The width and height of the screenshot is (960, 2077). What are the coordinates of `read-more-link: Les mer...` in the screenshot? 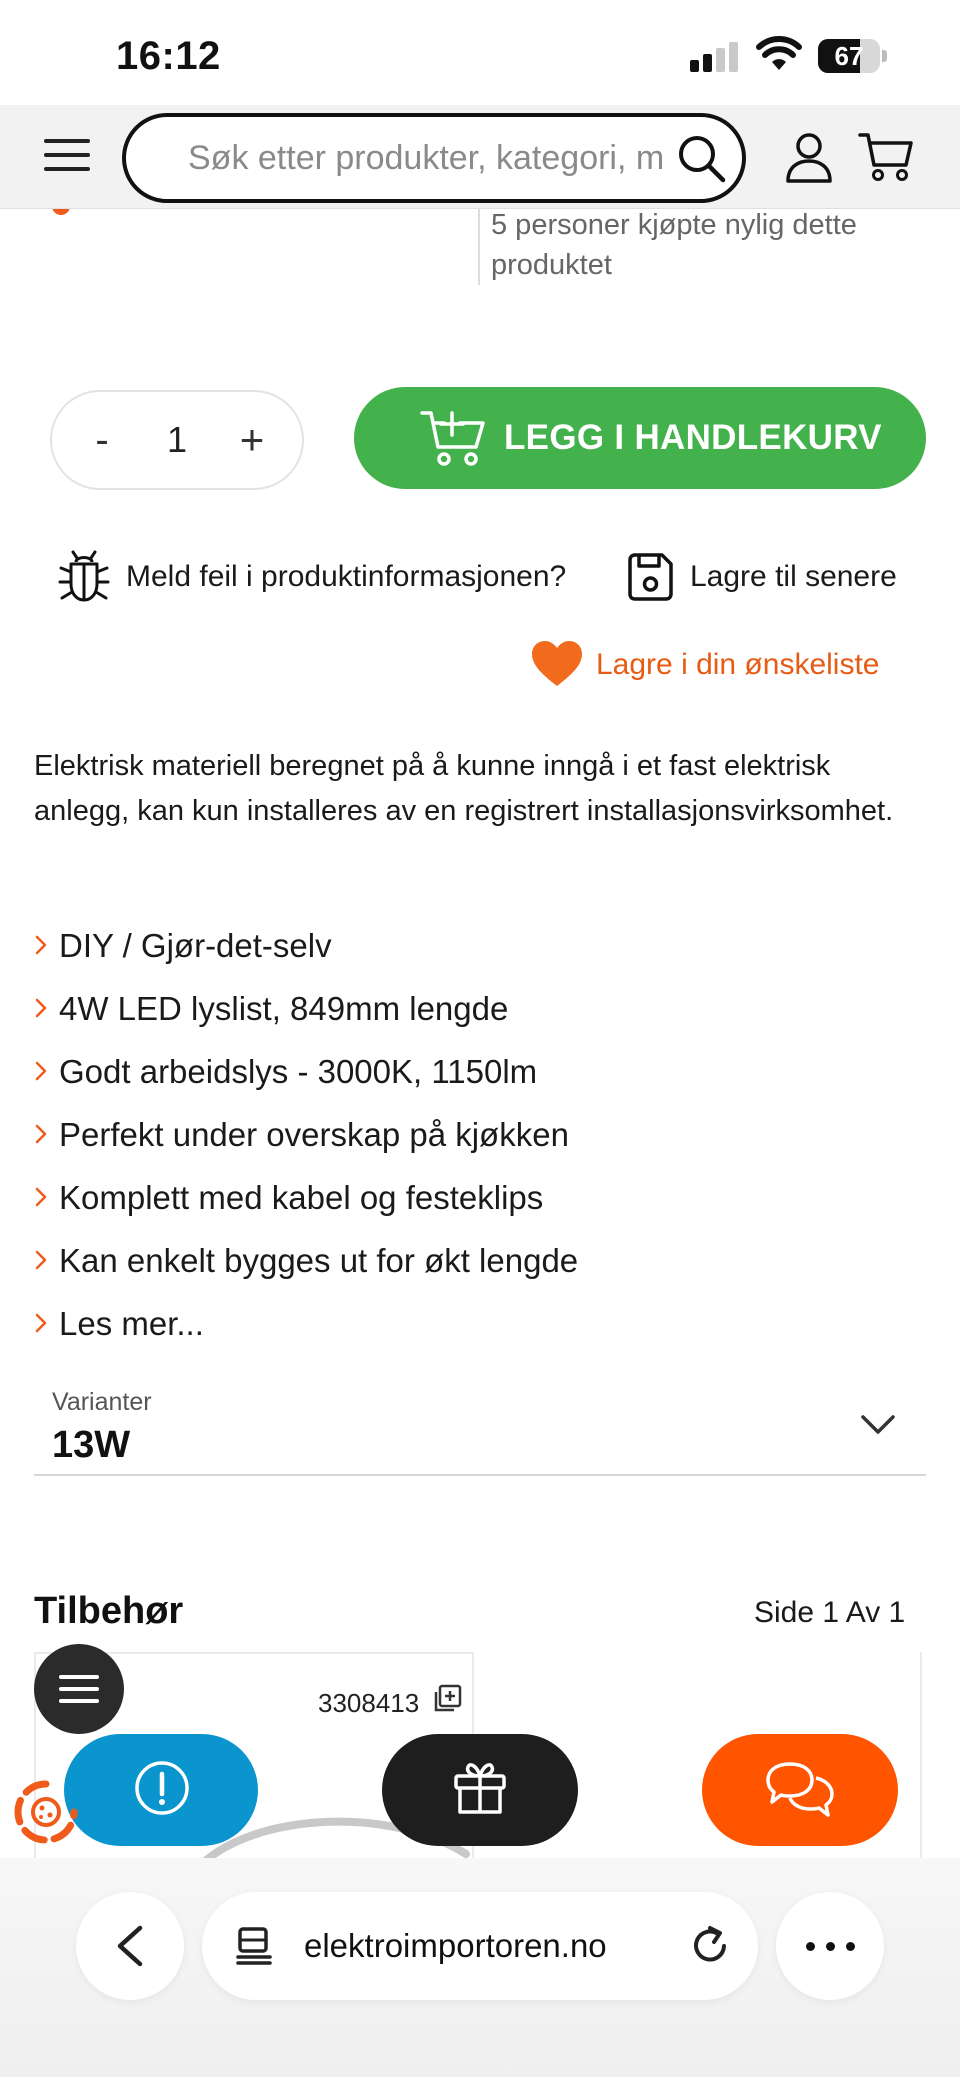 It's located at (474, 1323).